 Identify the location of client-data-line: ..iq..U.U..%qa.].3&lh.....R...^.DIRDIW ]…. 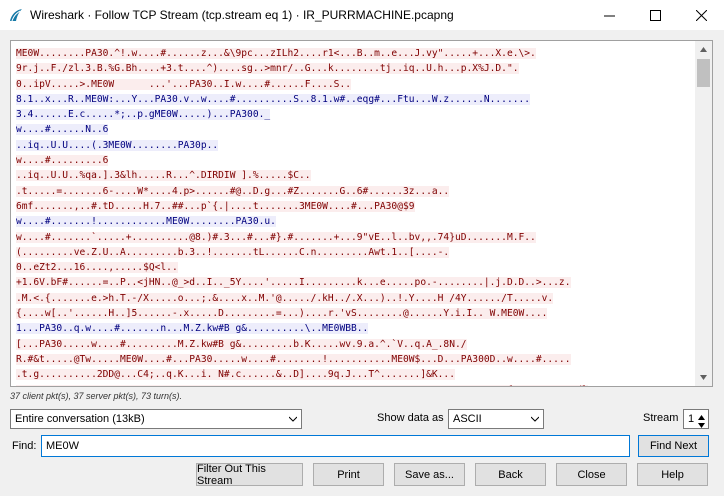
(351, 175).